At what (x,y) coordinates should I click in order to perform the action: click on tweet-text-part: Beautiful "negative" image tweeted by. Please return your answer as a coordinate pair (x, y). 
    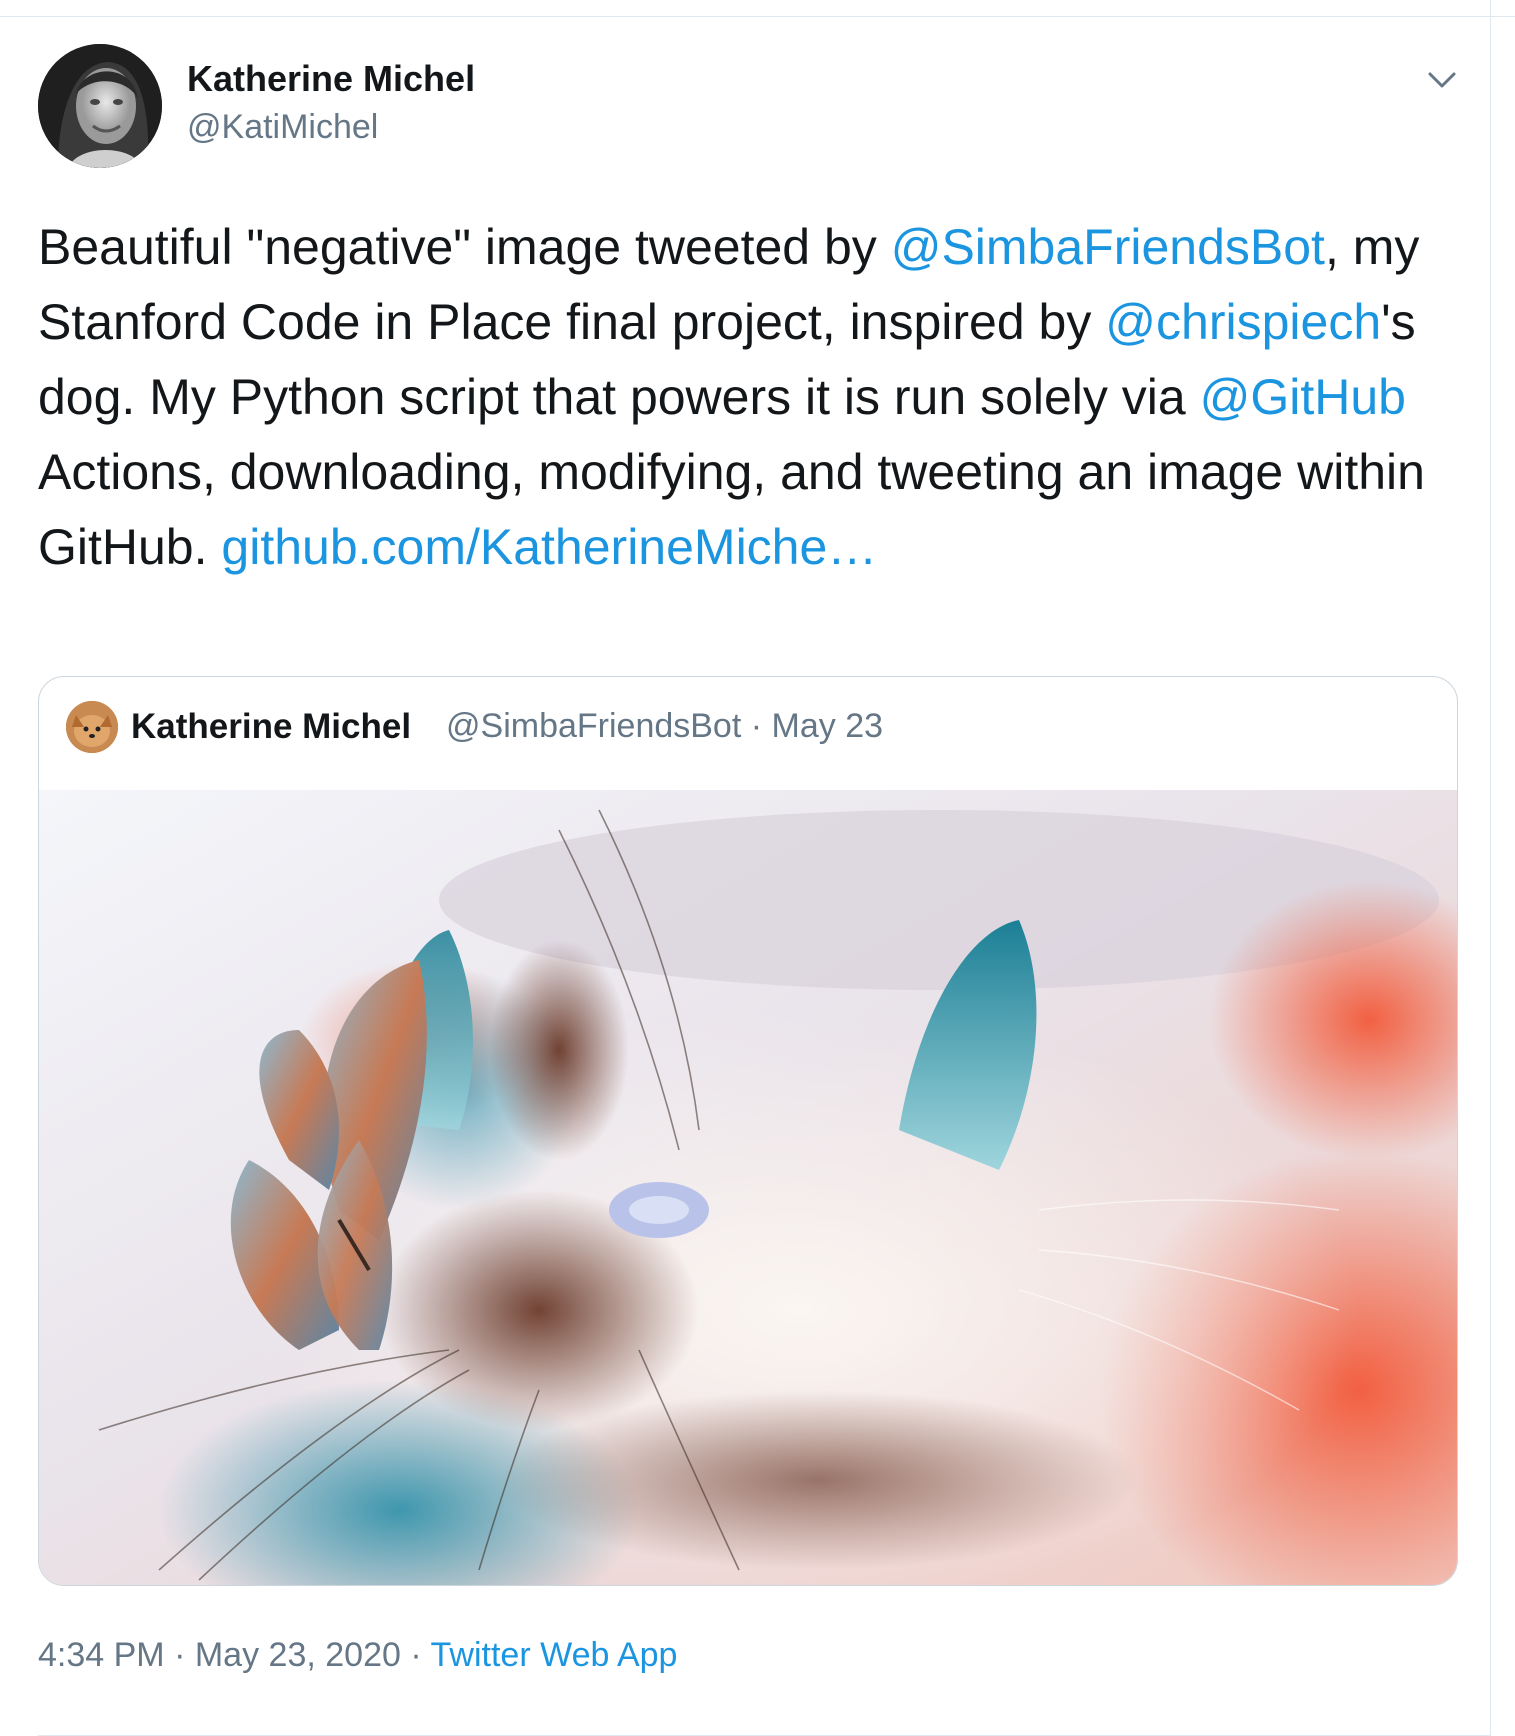
    Looking at the image, I should click on (464, 247).